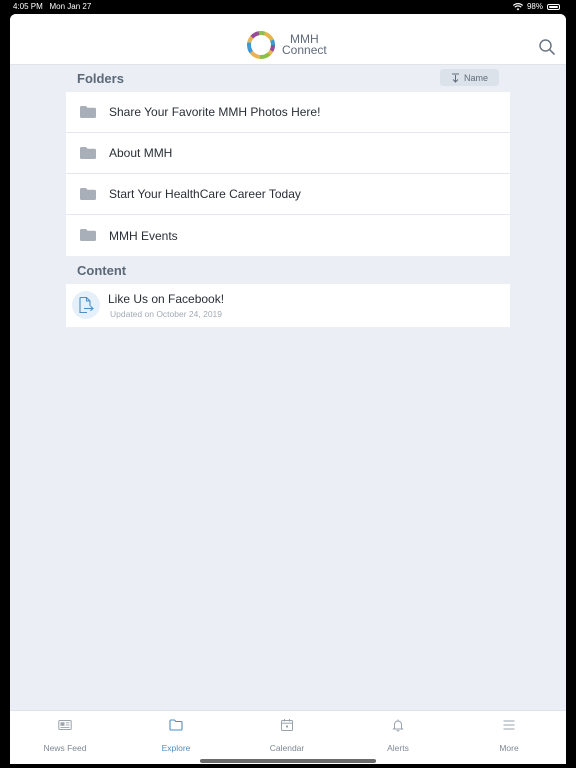  What do you see at coordinates (102, 270) in the screenshot?
I see `content-section-title: Content` at bounding box center [102, 270].